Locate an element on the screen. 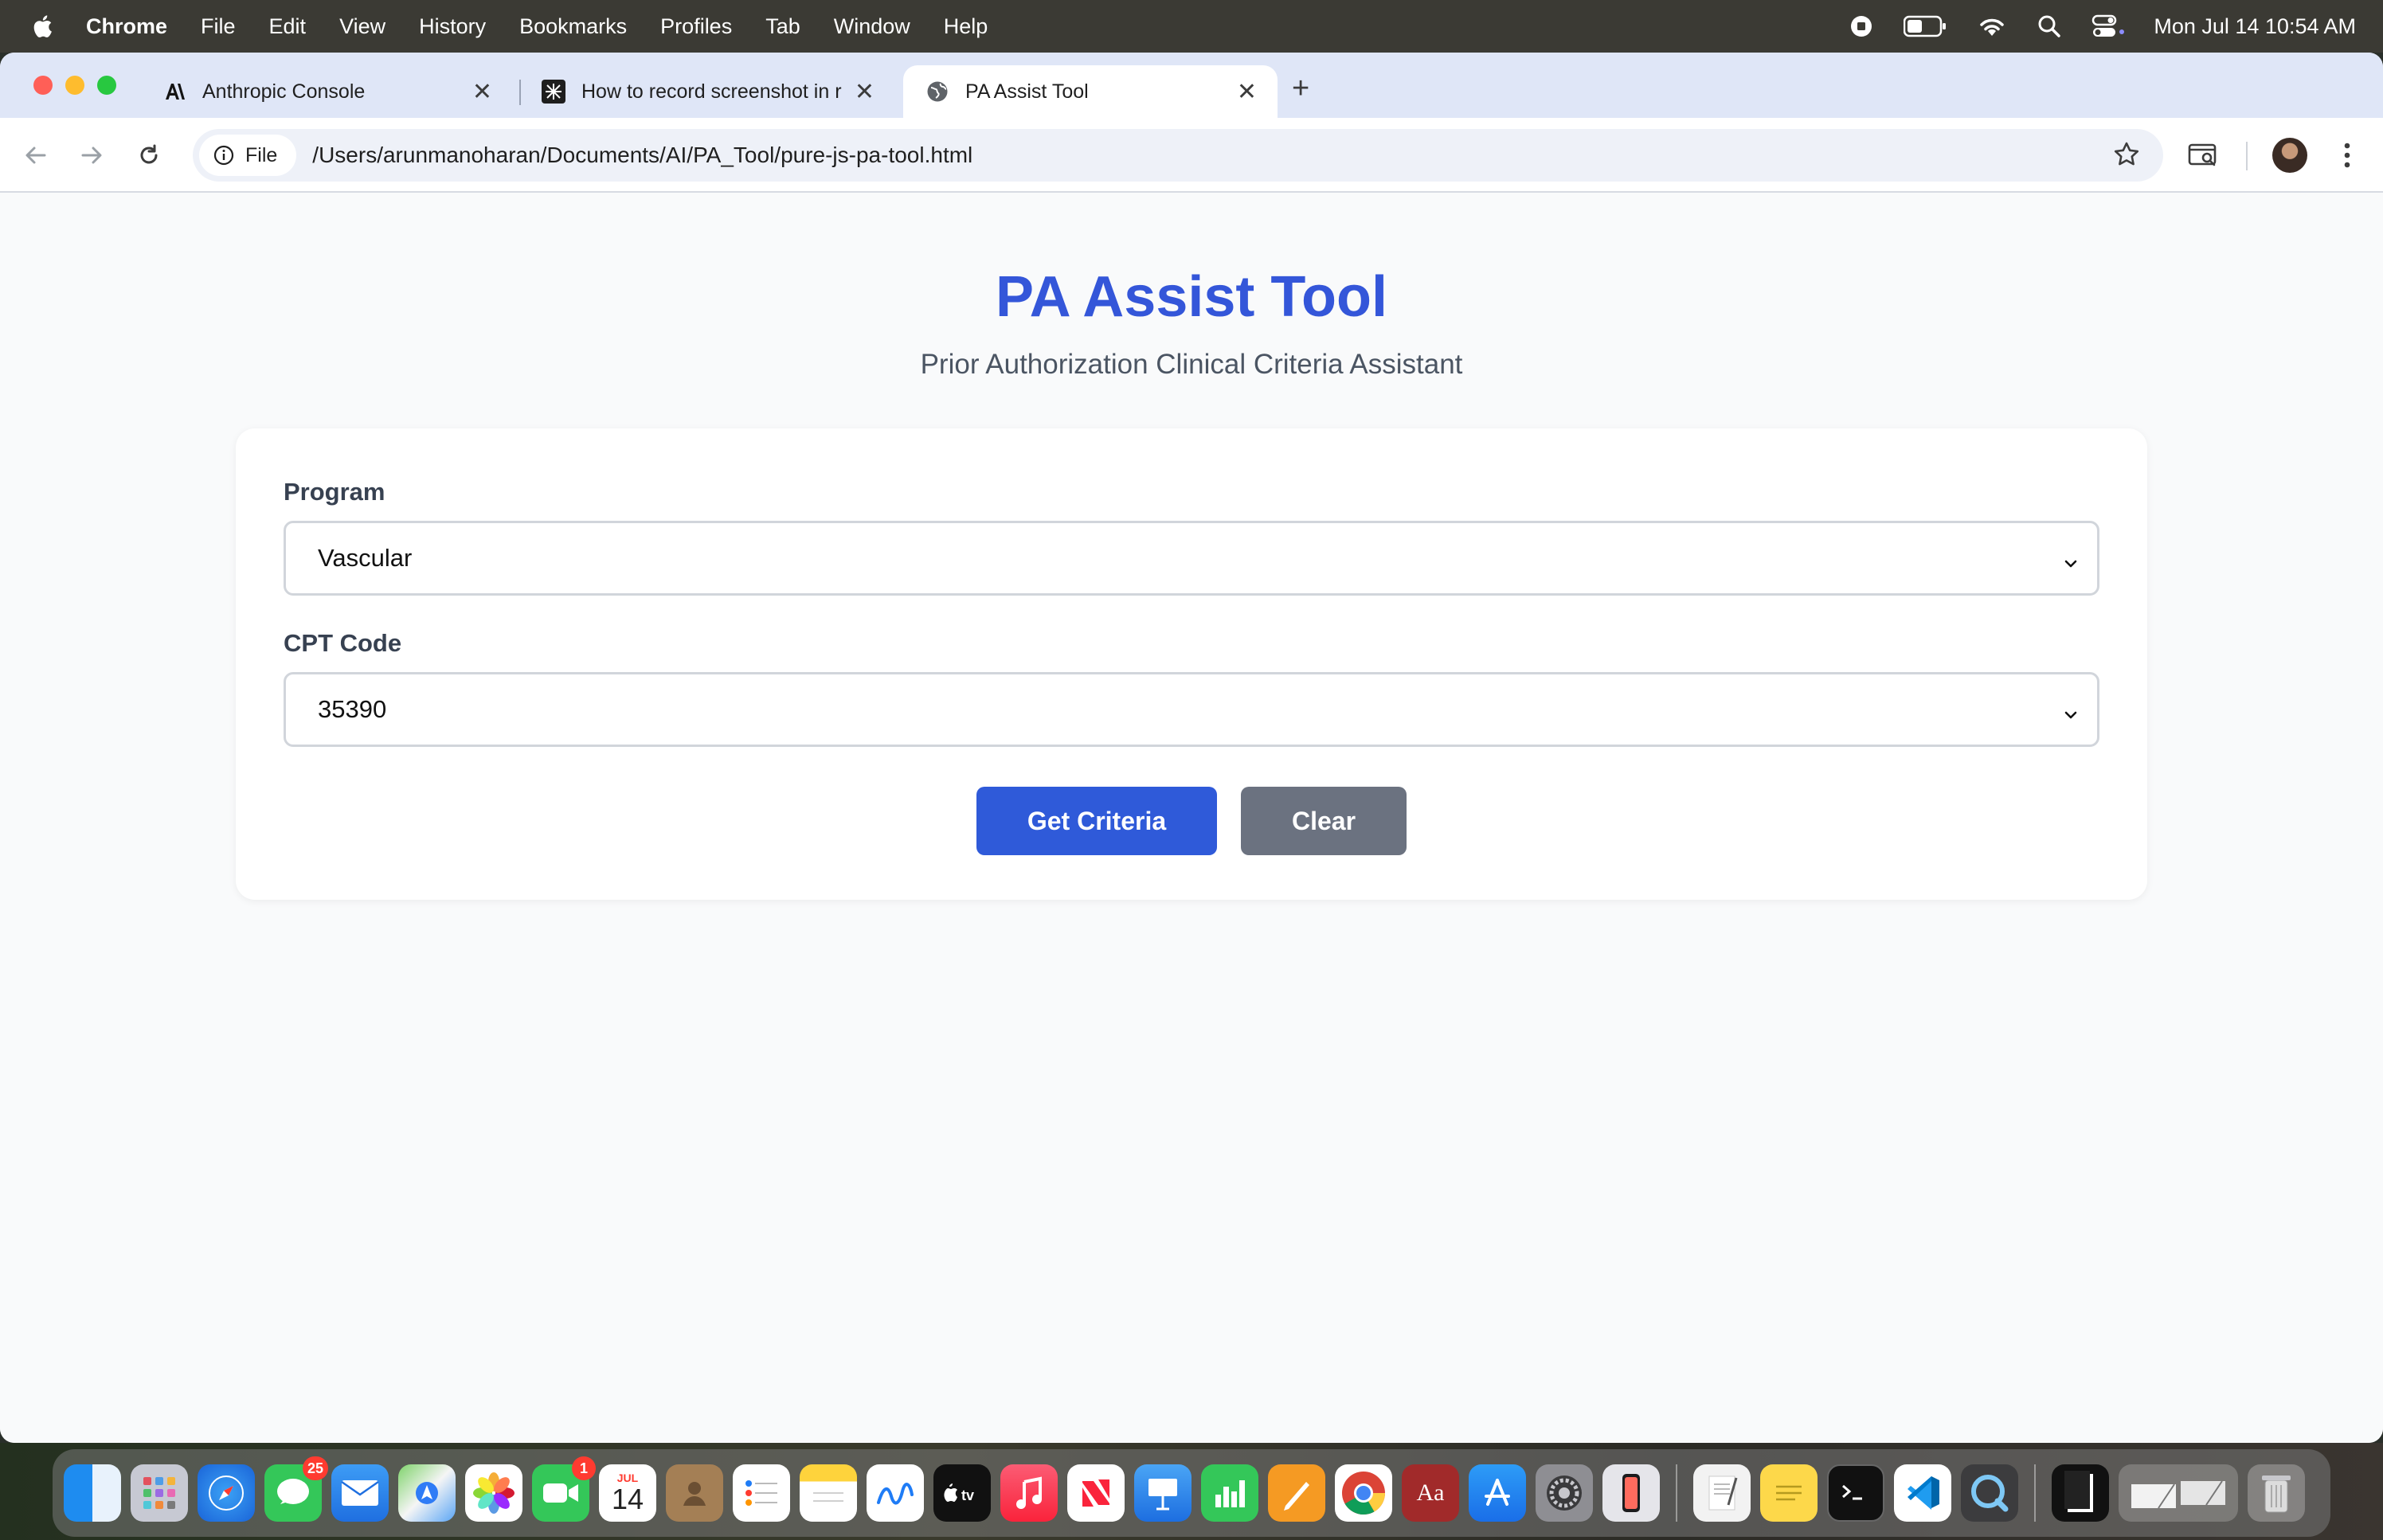 The width and height of the screenshot is (2383, 1540). dictionary-label: Aa is located at coordinates (1430, 1492).